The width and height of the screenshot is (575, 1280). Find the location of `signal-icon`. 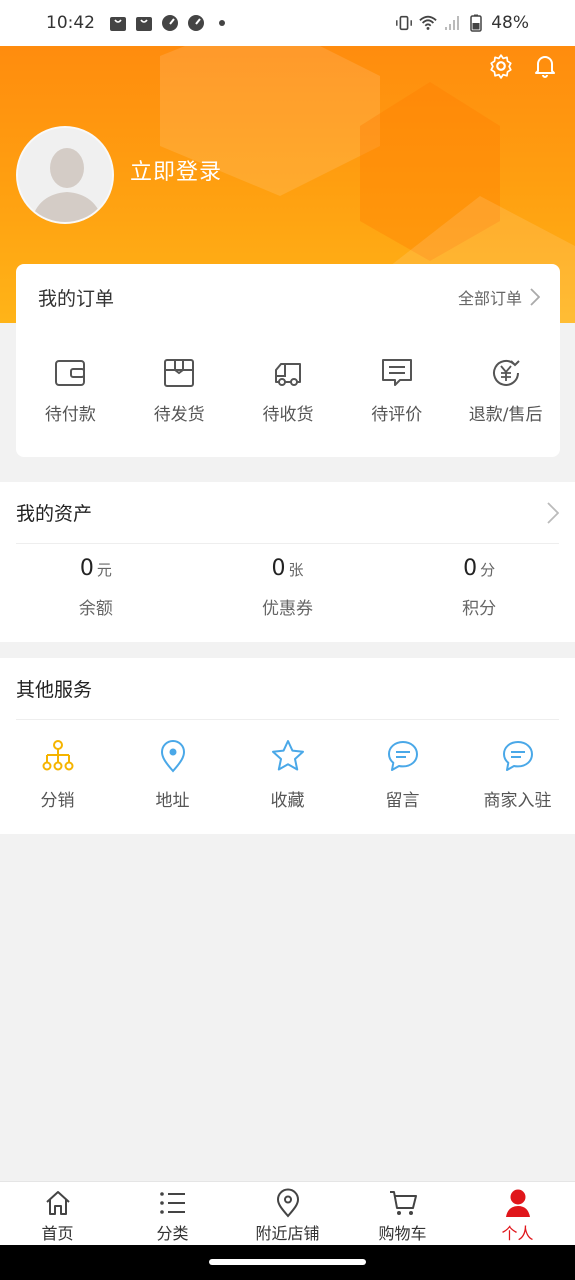

signal-icon is located at coordinates (452, 23).